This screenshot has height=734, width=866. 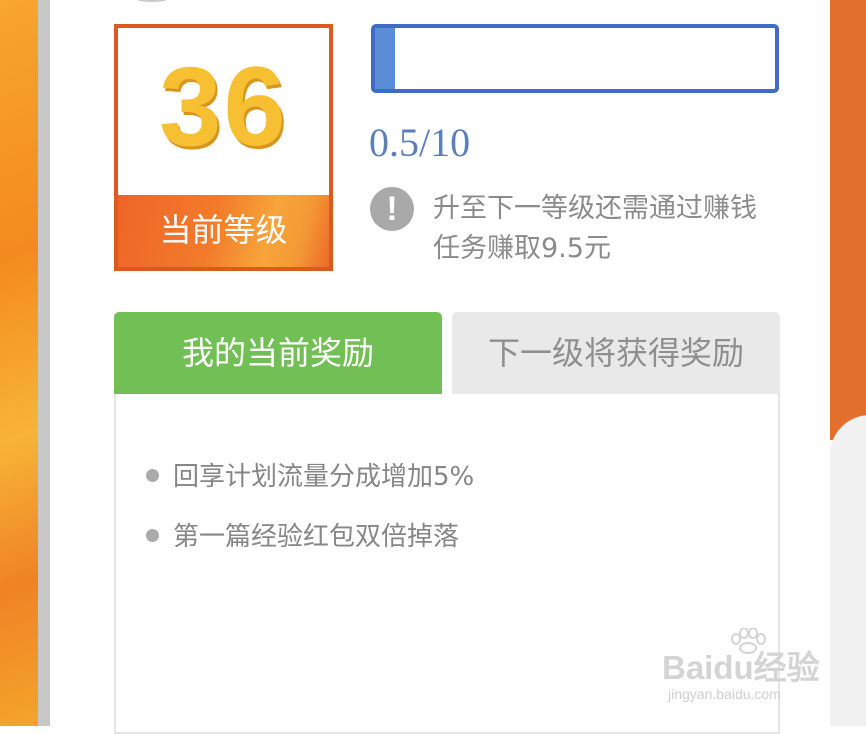 I want to click on watermark-logo: Baidu经验, so click(x=741, y=667).